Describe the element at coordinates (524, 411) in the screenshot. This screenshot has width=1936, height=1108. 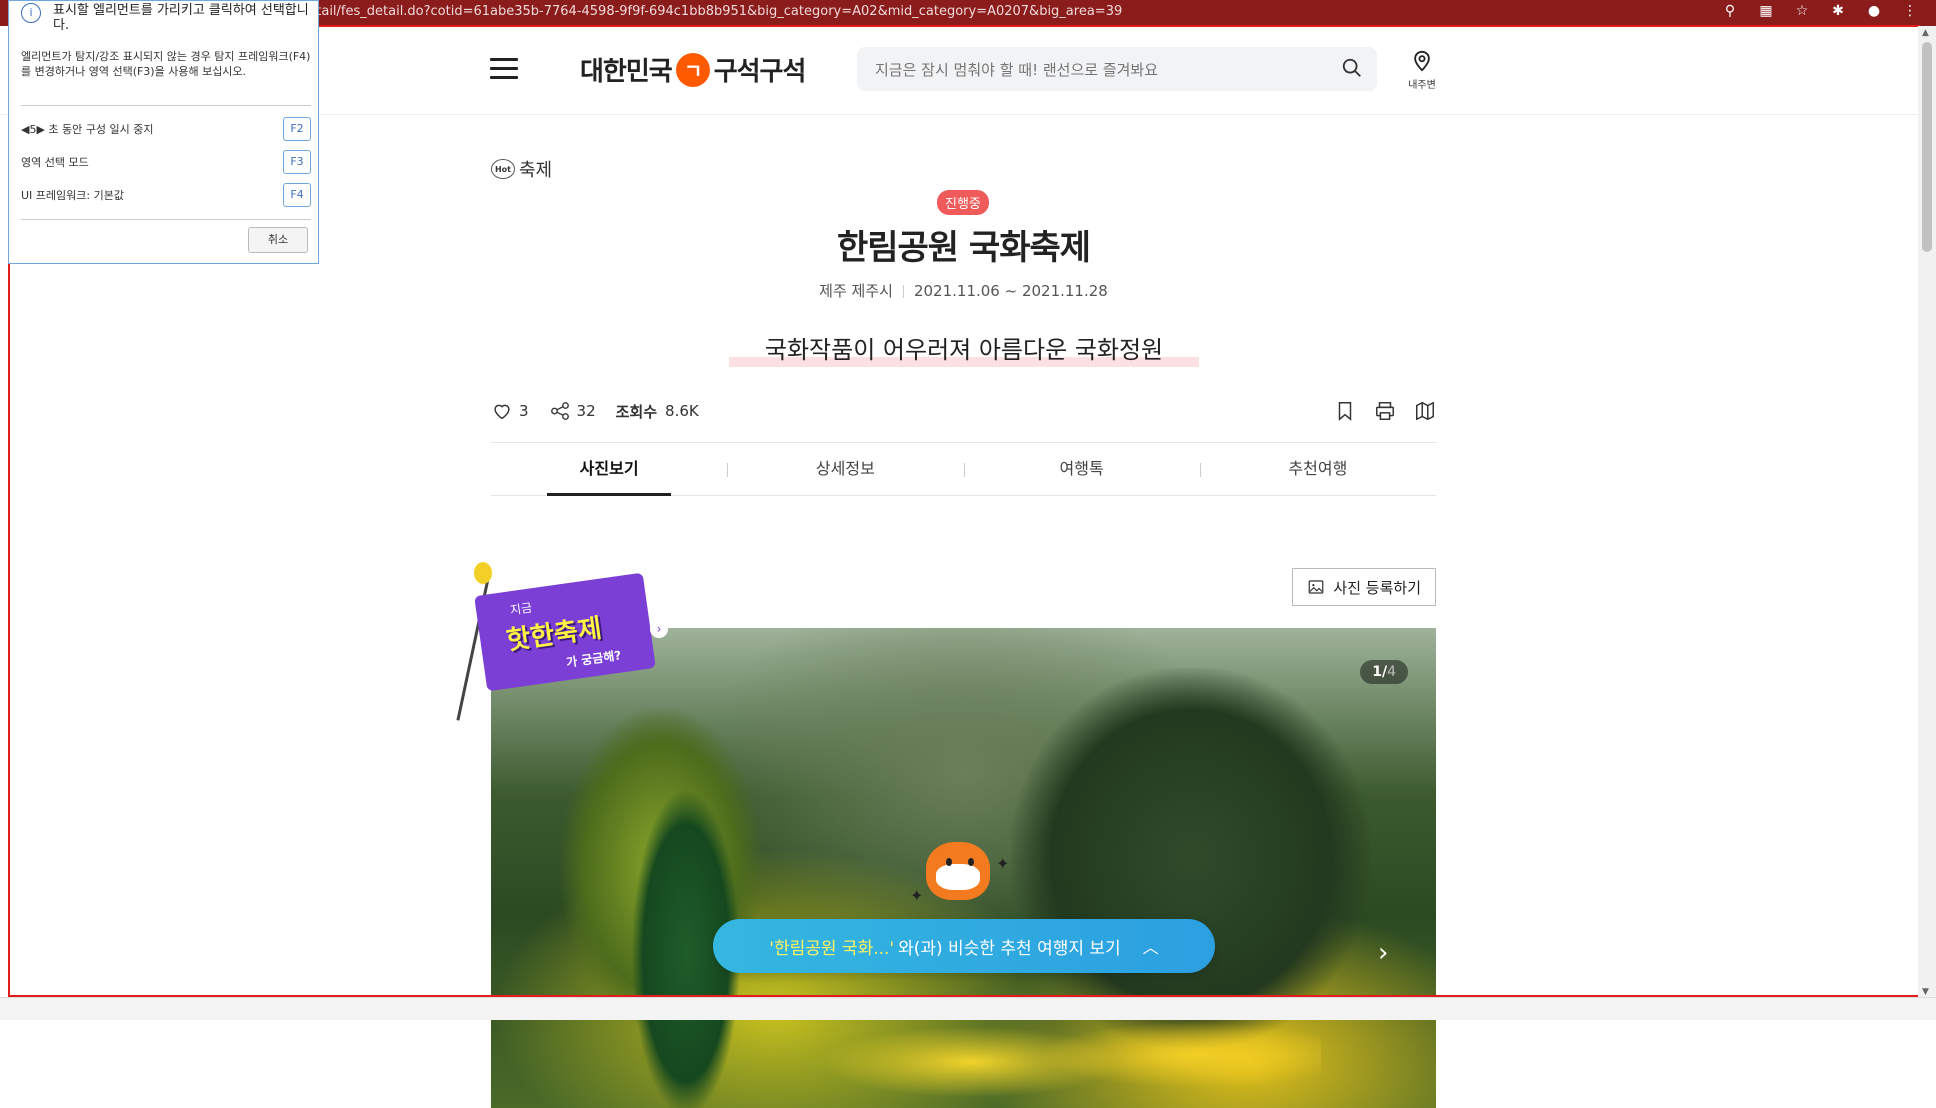
I see `like-count: 3` at that location.